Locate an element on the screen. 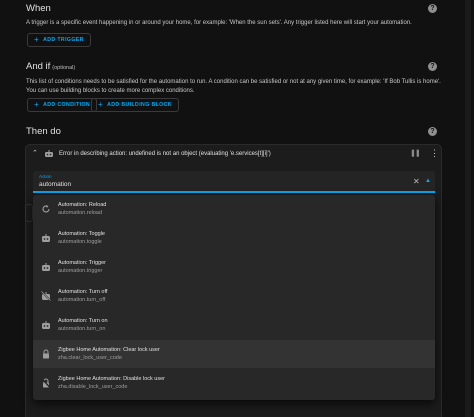  hidden-button-edge is located at coordinates (29, 213).